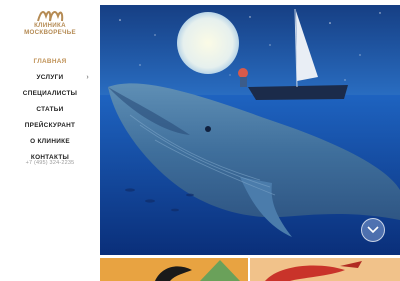 The height and width of the screenshot is (281, 400). Describe the element at coordinates (50, 163) in the screenshot. I see `phone-number: +7 (495) 324-2235` at that location.